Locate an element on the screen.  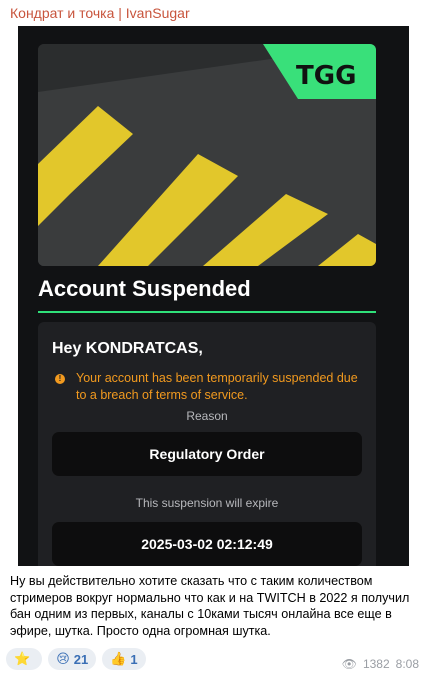
reason-label: Reason is located at coordinates (207, 416).